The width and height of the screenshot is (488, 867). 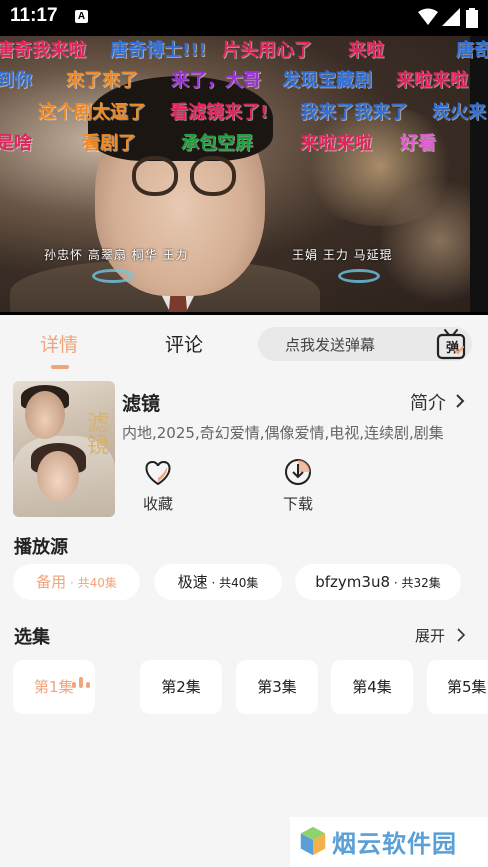 I want to click on danmaku-comment: 唐奇博士!!!, so click(x=158, y=50).